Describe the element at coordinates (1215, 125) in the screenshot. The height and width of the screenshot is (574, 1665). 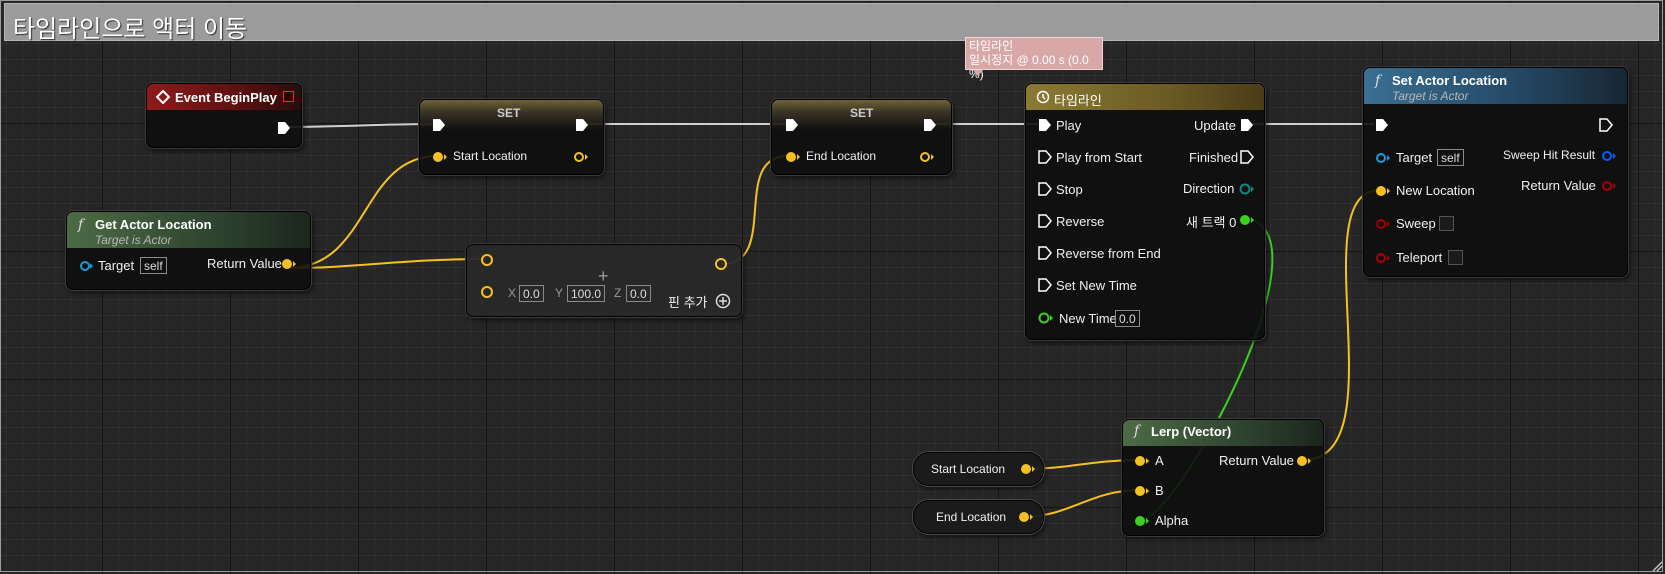
I see `timeline-output-update: Update` at that location.